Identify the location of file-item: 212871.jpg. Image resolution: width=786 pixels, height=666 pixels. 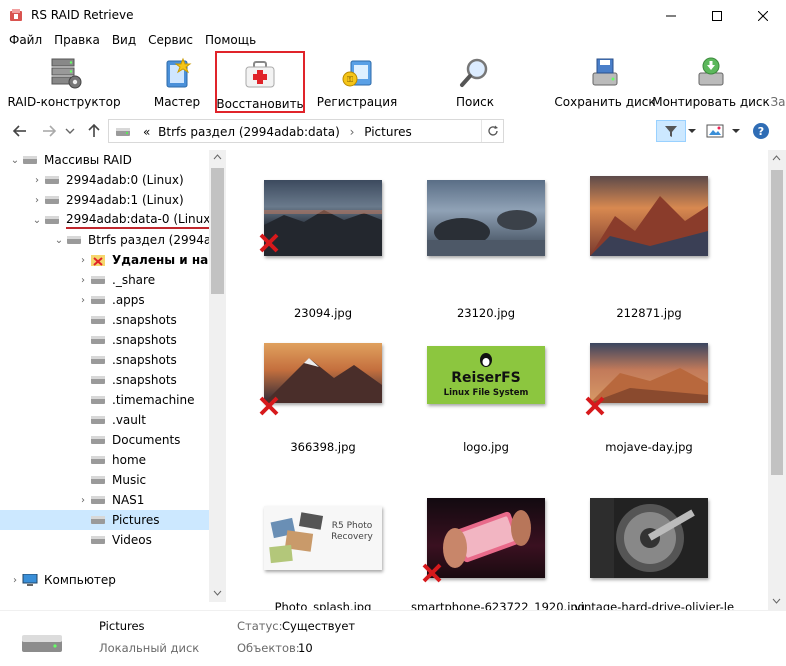
(649, 256).